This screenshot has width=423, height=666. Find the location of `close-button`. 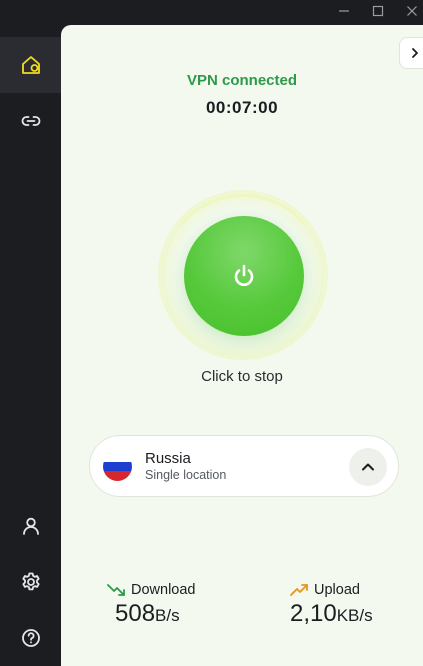

close-button is located at coordinates (409, 11).